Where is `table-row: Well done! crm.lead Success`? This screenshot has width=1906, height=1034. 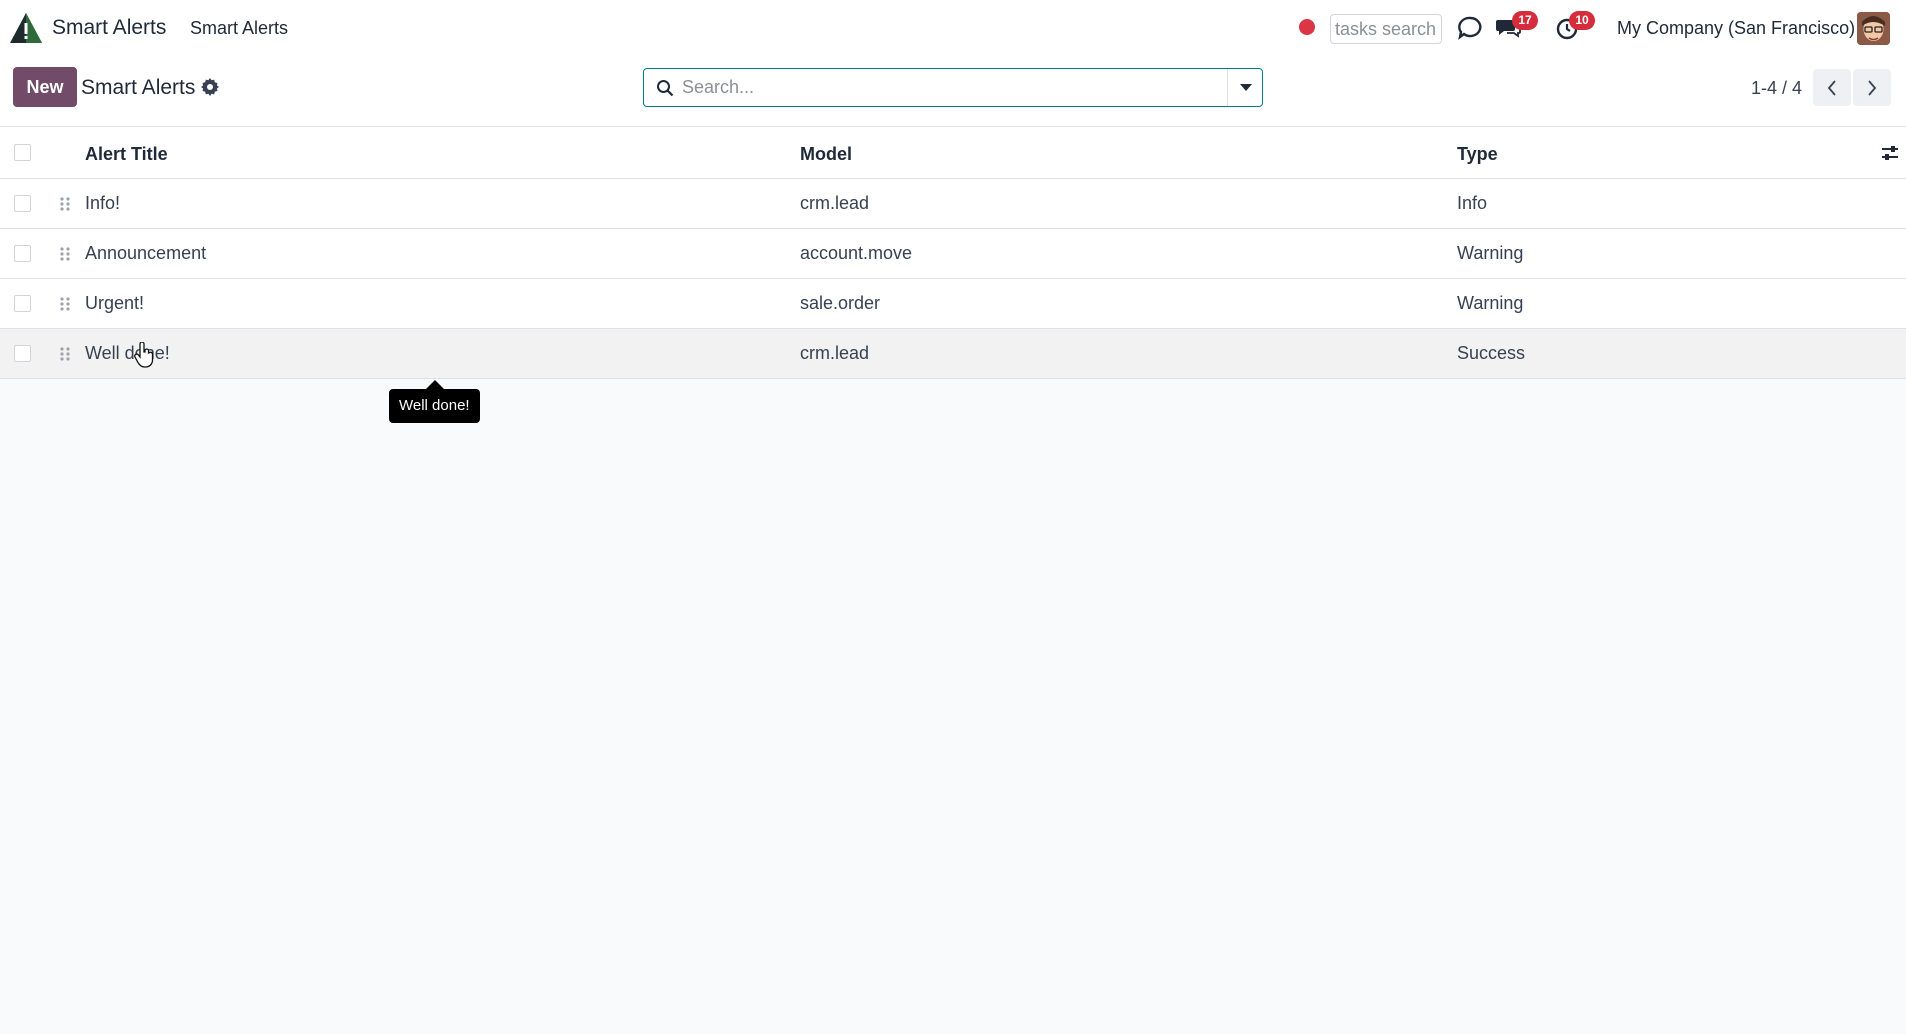 table-row: Well done! crm.lead Success is located at coordinates (953, 354).